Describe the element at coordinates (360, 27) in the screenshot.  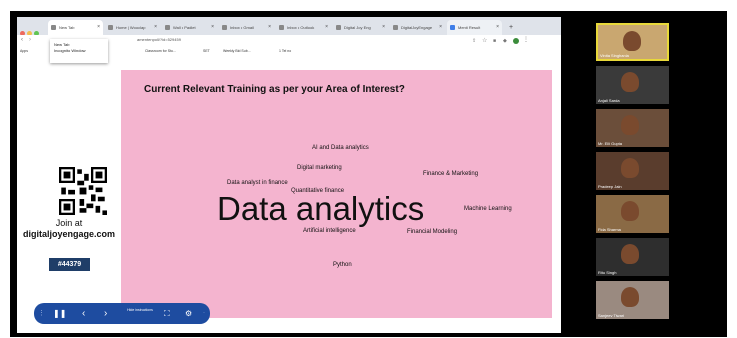
I see `tab-item: Digital Joy Eng ×` at that location.